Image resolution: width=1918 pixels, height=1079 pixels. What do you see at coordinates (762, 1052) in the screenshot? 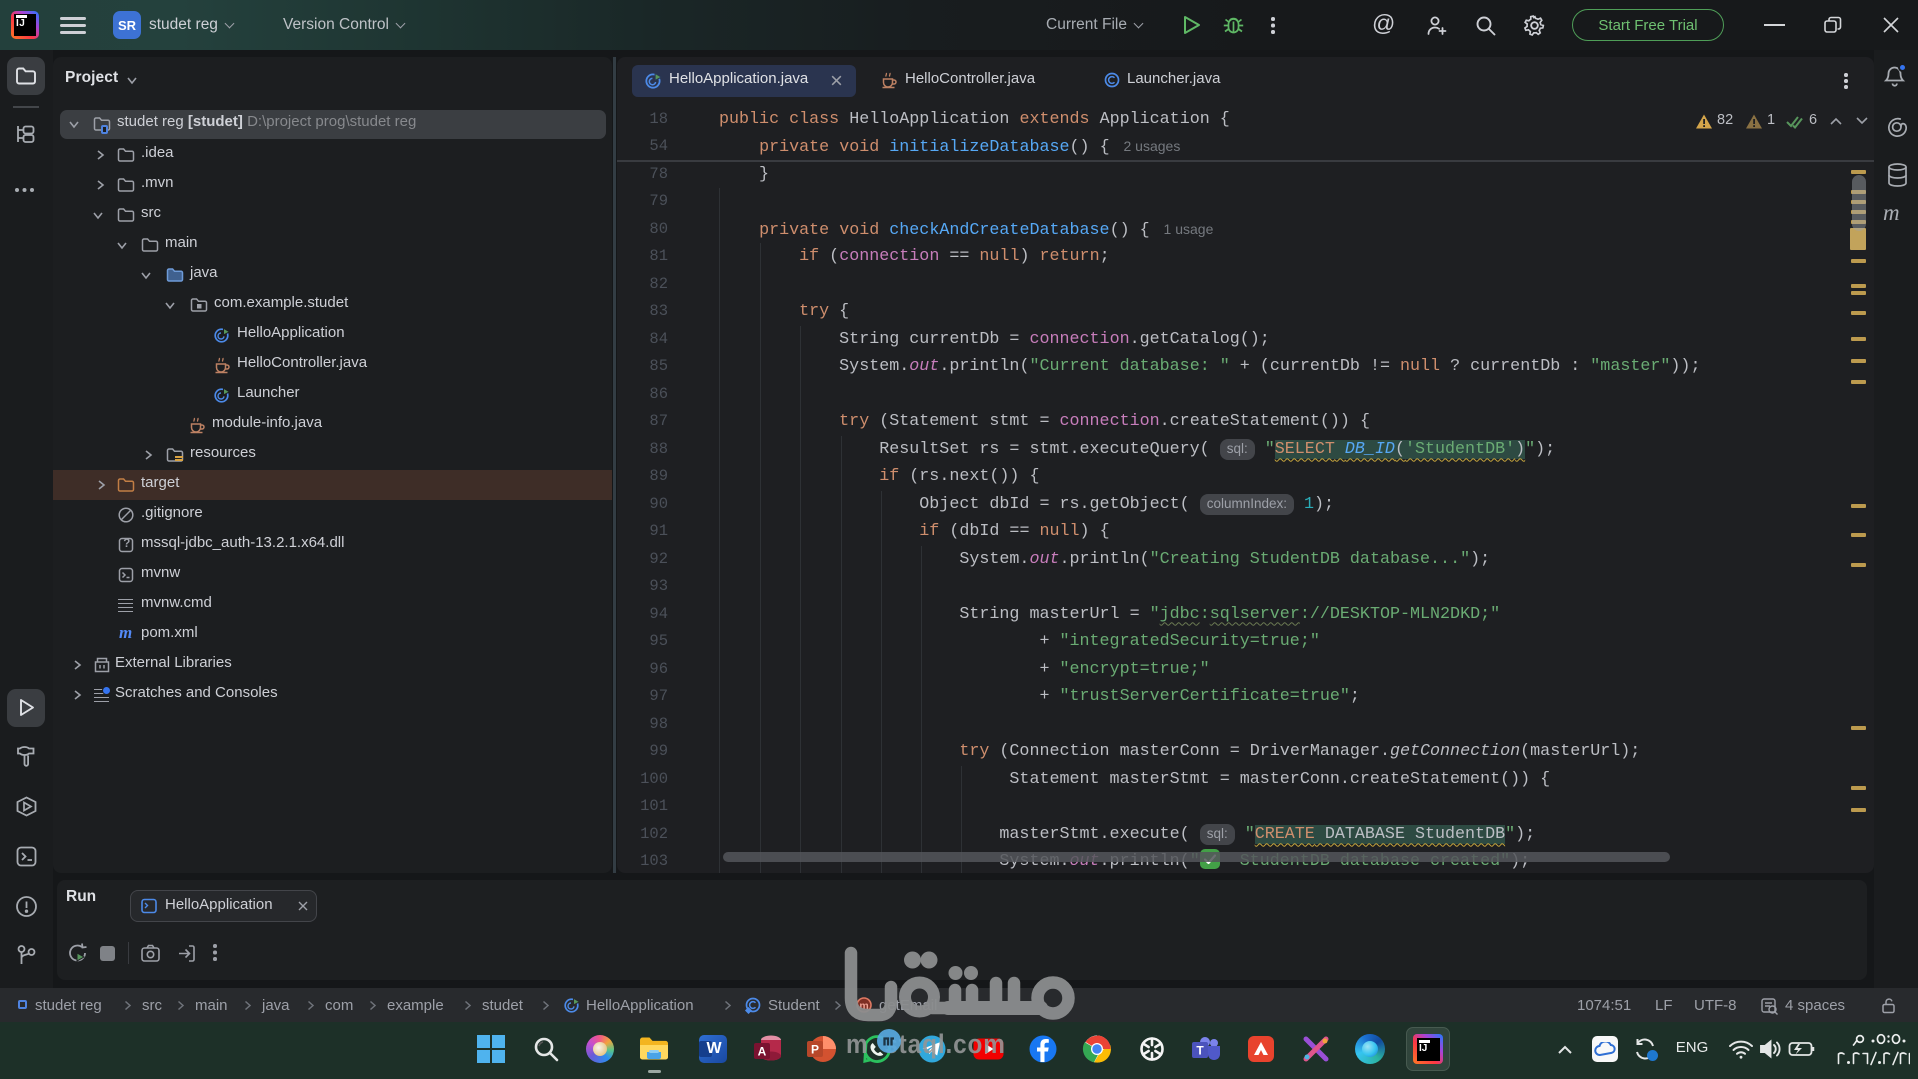
I see `svg-text: A` at bounding box center [762, 1052].